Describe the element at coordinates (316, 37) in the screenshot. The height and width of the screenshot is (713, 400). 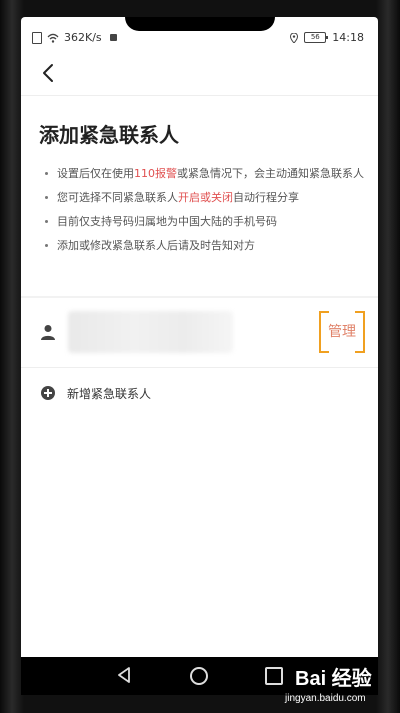
I see `battery-icon: 56` at that location.